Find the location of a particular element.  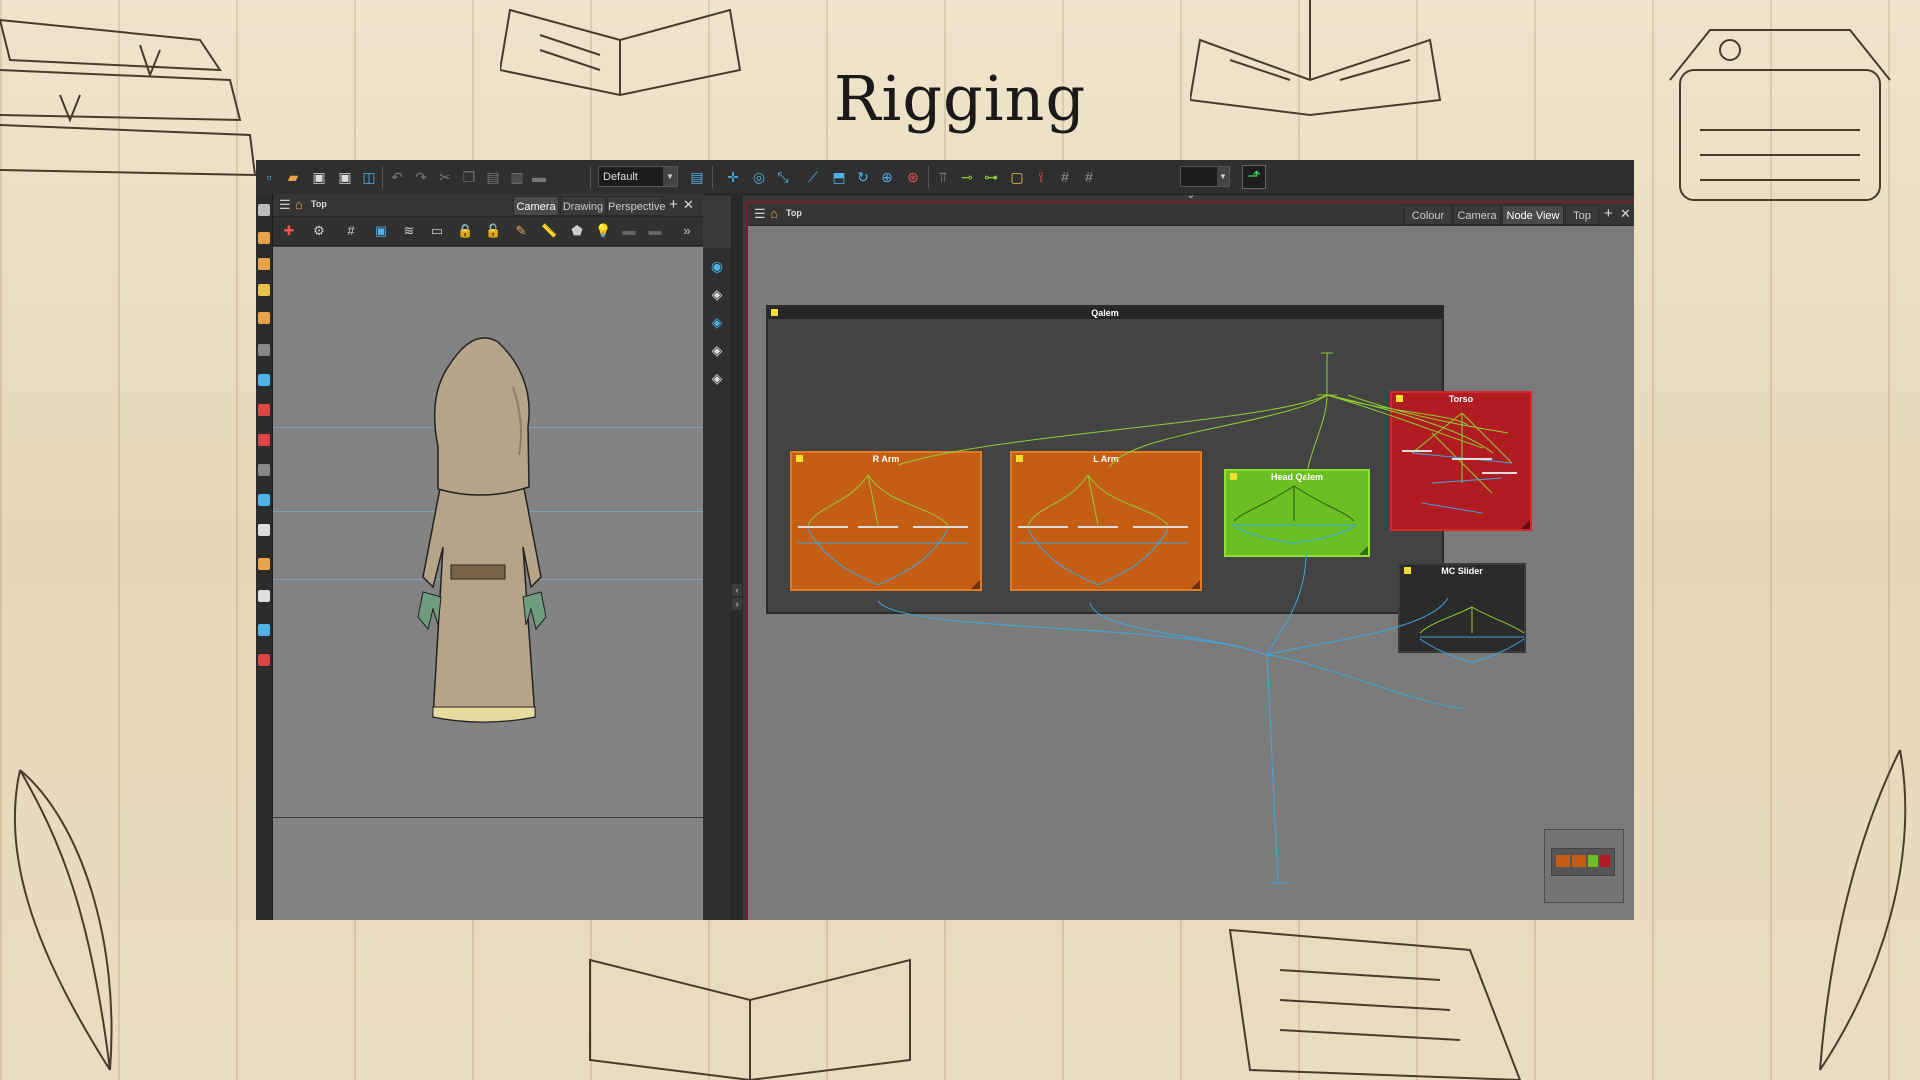

ik-tool-icon: ⊛ is located at coordinates (913, 177).